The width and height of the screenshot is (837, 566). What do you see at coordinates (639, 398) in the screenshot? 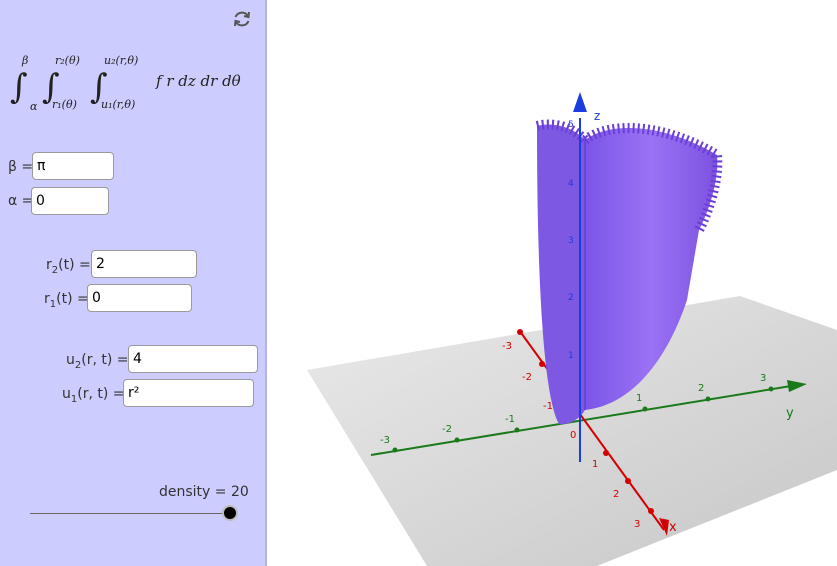
I see `y-tick-label: 1` at bounding box center [639, 398].